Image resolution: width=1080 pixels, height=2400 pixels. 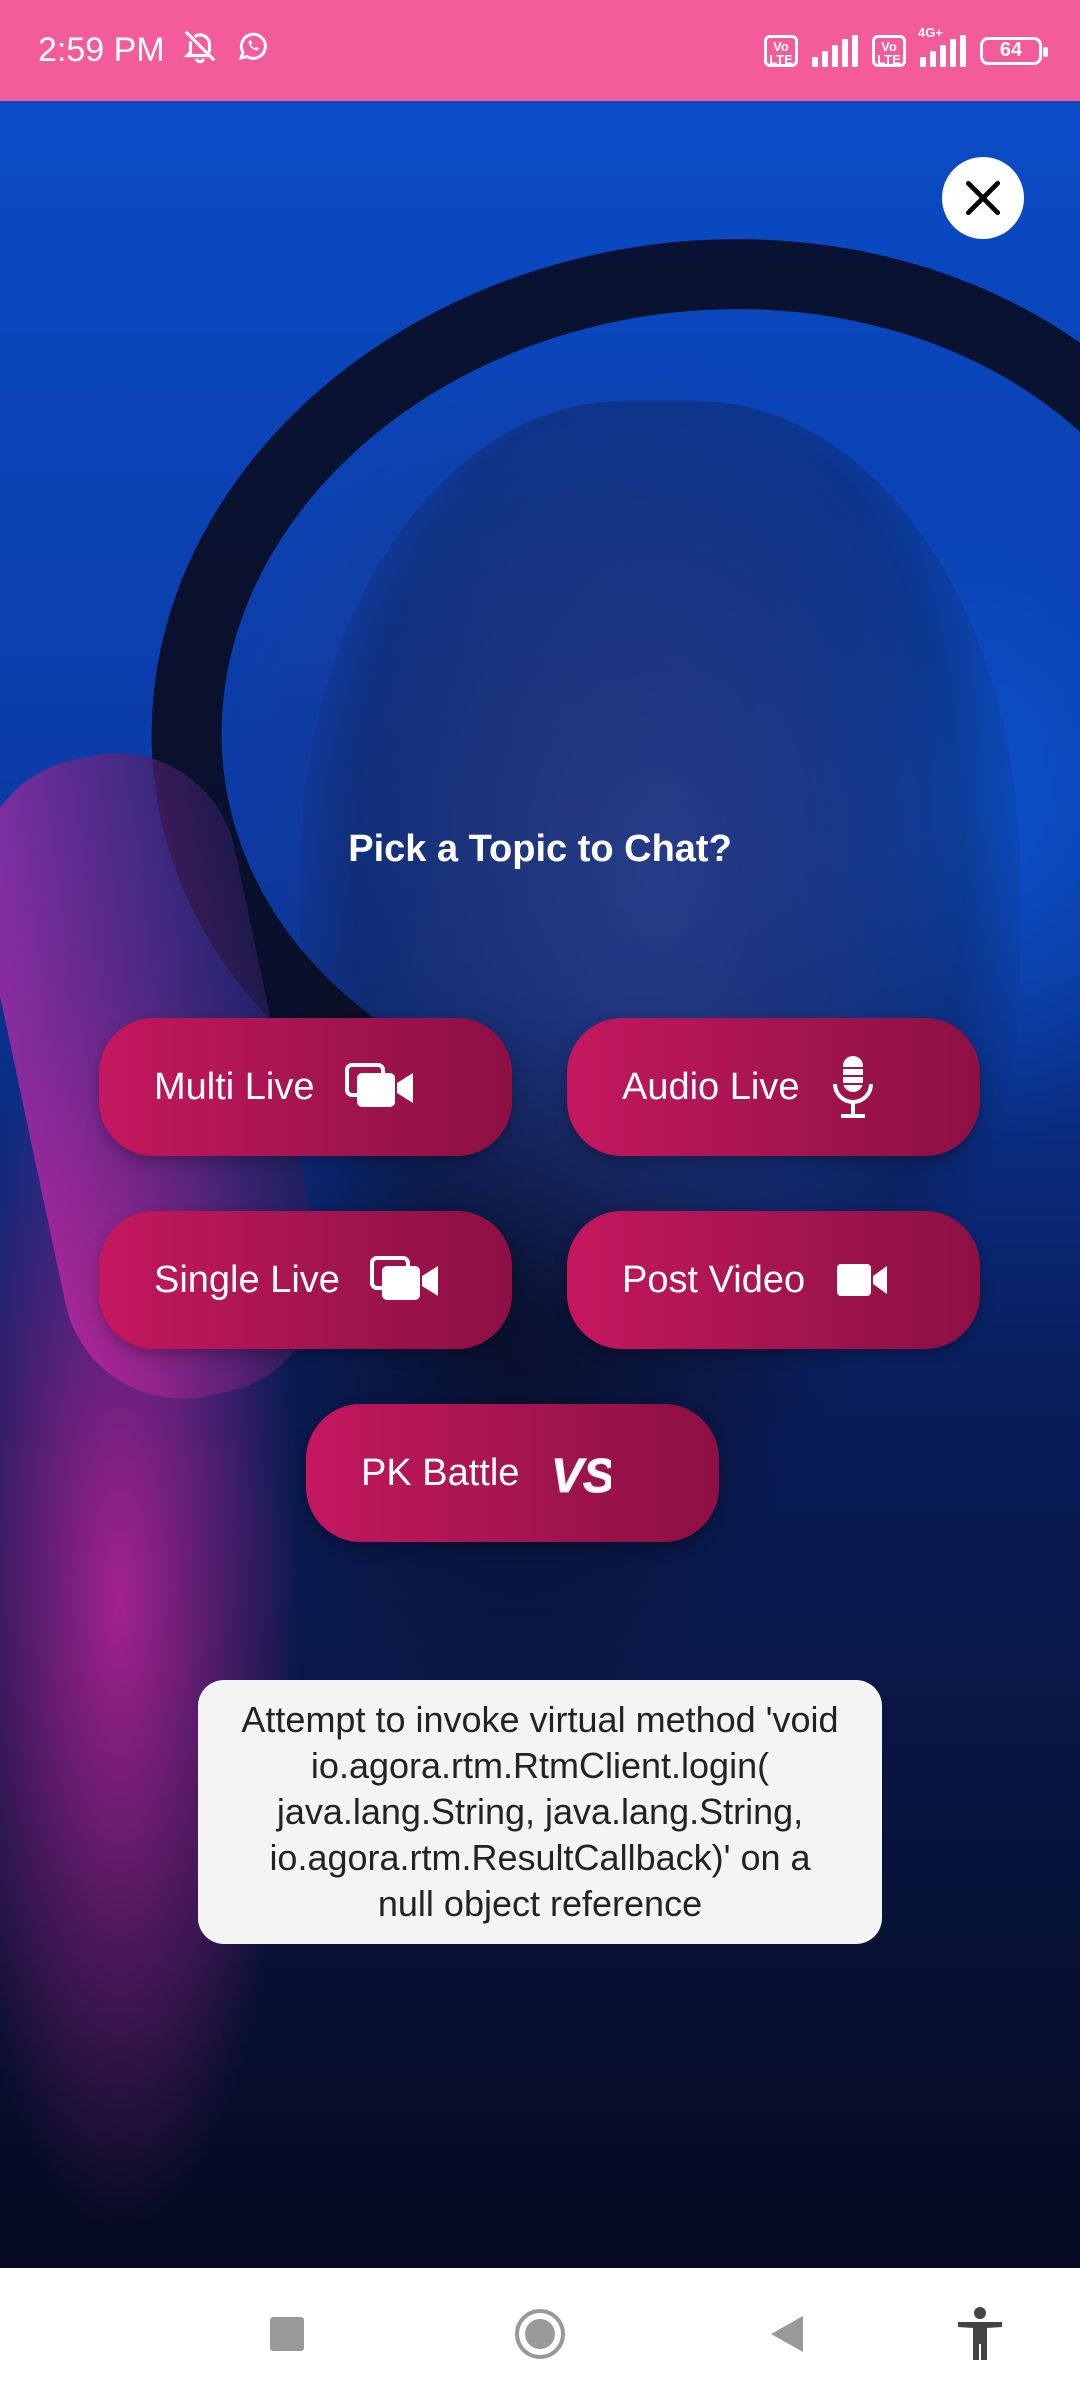 I want to click on volte-icon-2: Vo LTE, so click(x=889, y=50).